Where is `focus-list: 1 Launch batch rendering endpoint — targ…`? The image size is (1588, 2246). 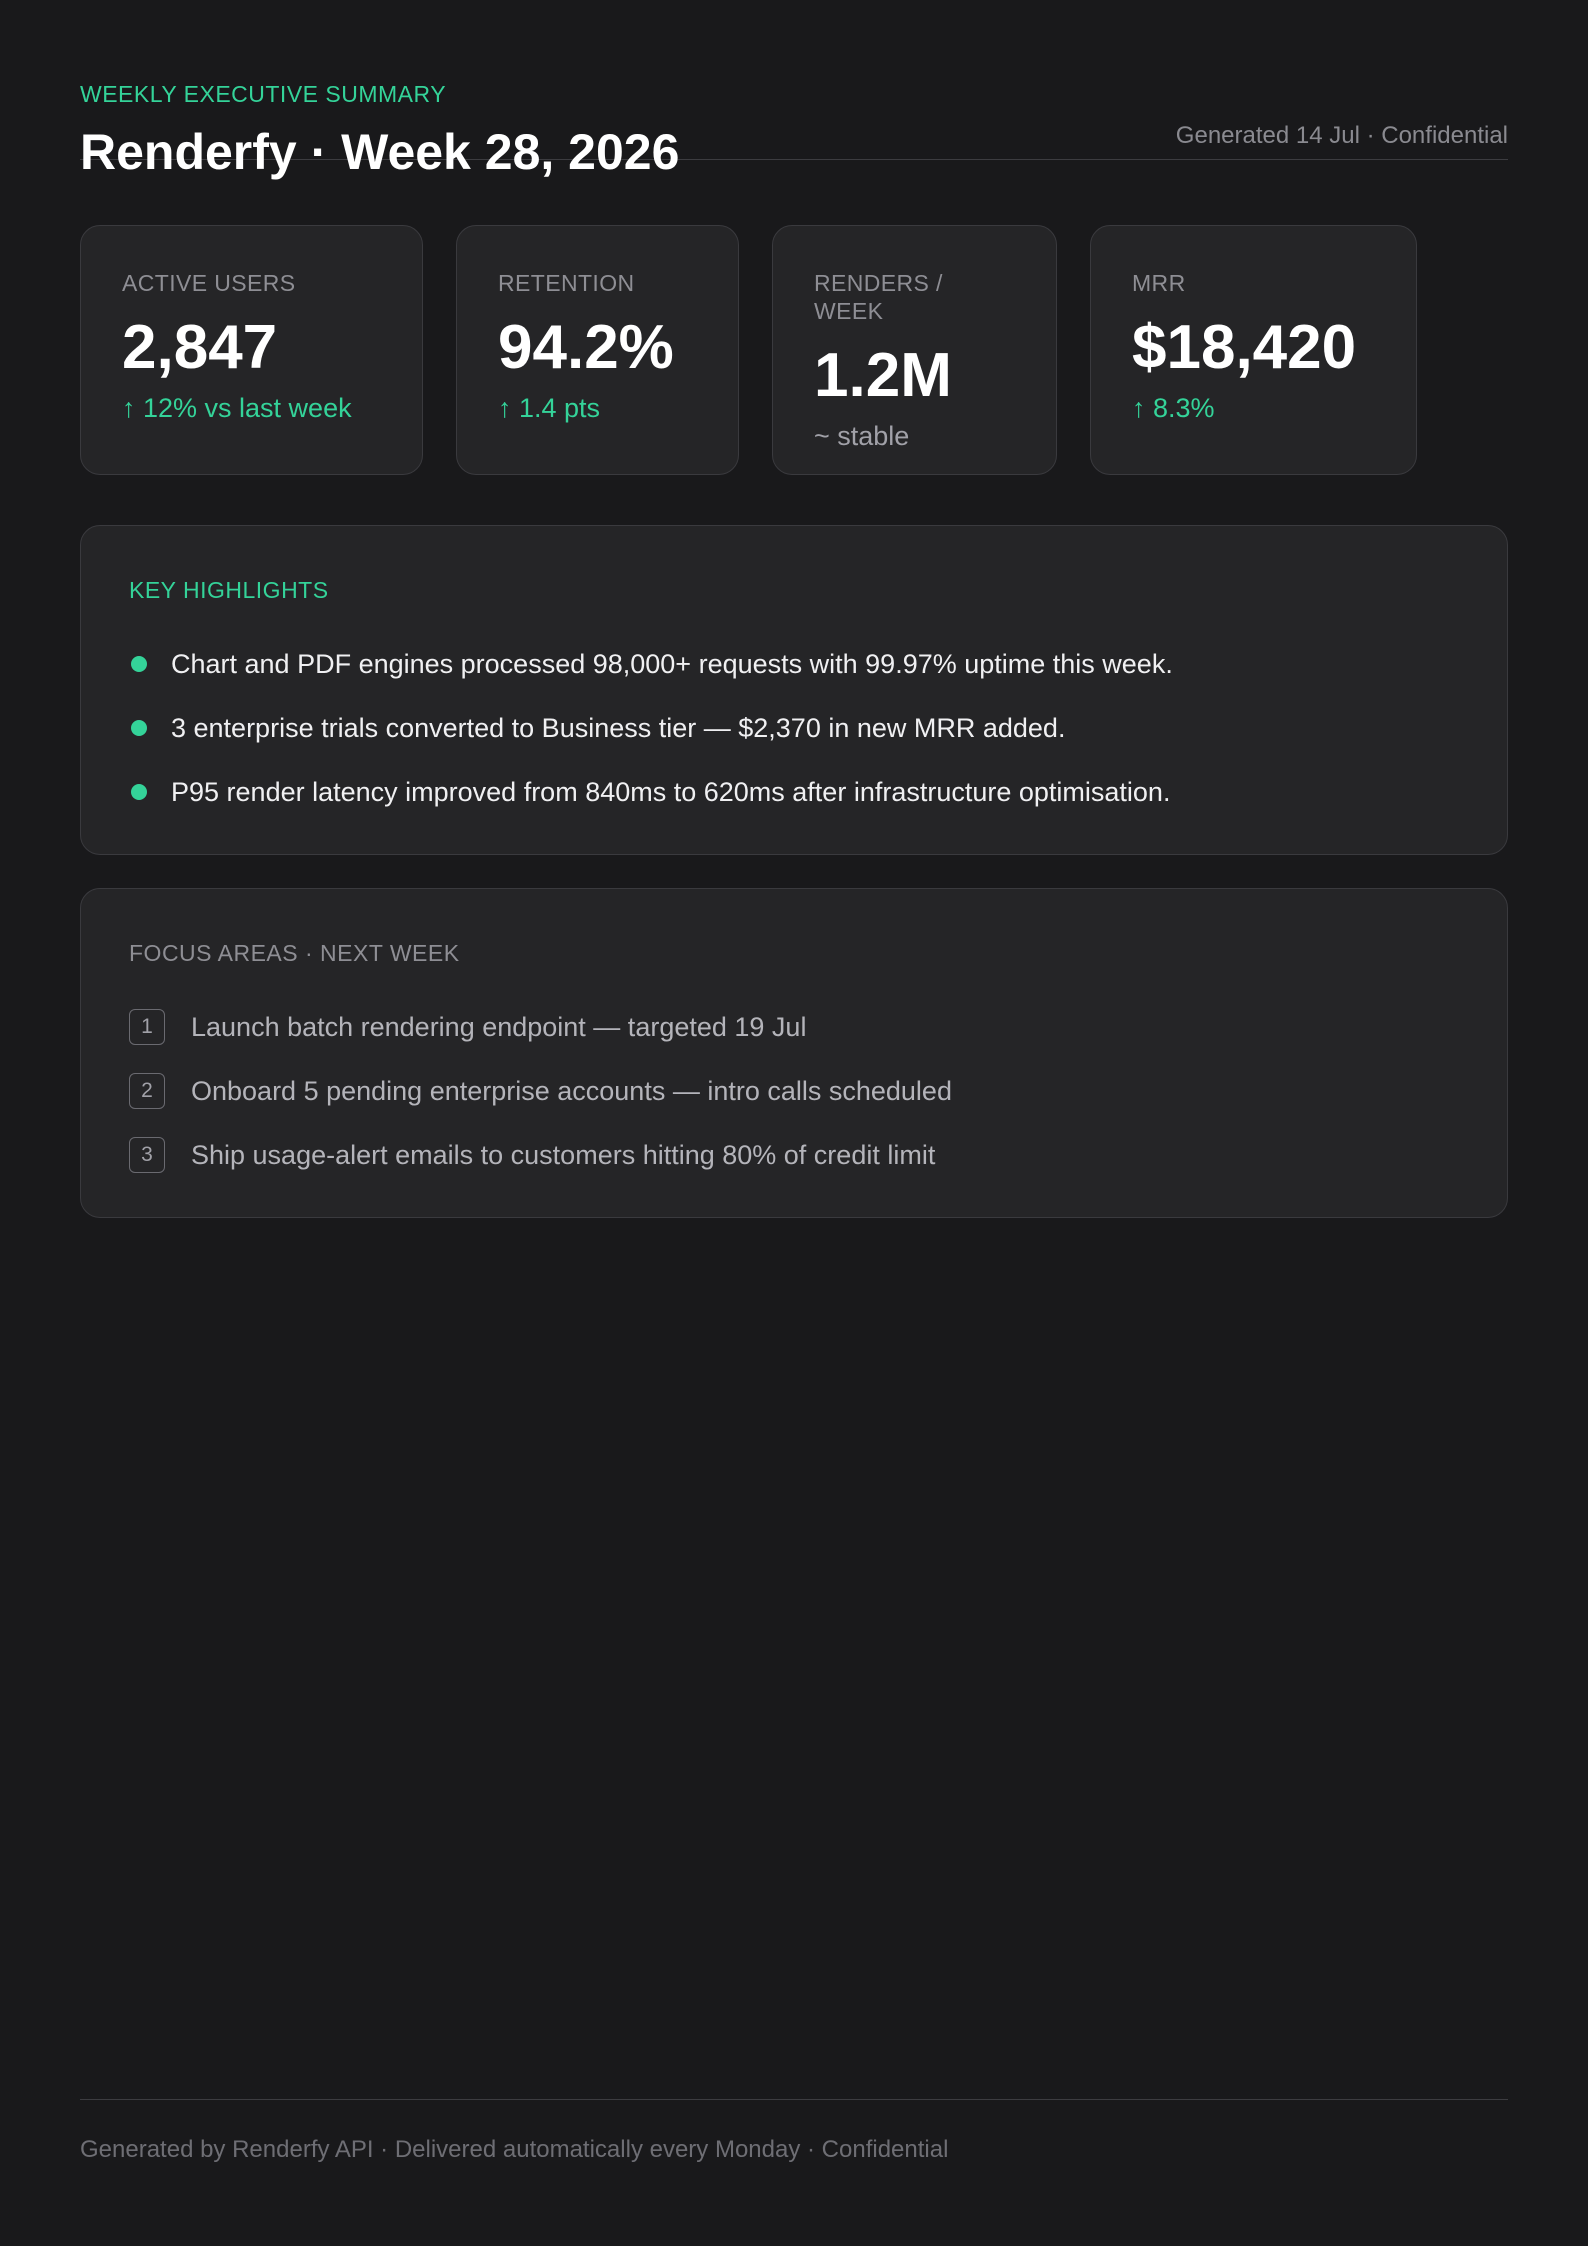
focus-list: 1 Launch batch rendering endpoint — targ… is located at coordinates (794, 1091).